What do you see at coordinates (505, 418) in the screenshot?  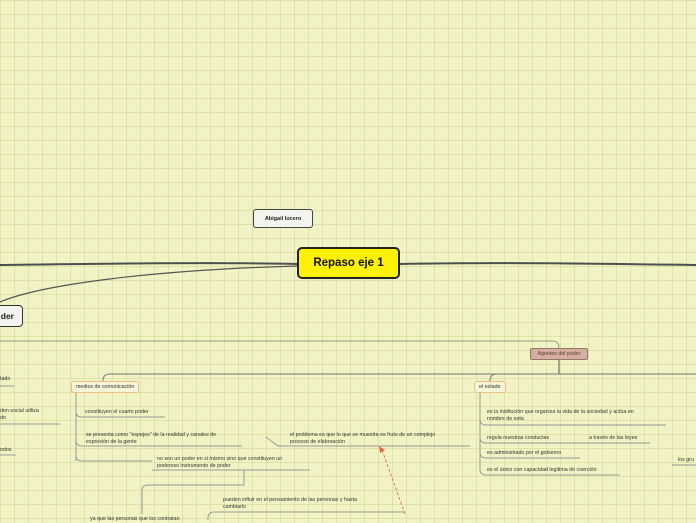 I see `estado-item-institucion-line2: nombre de esta` at bounding box center [505, 418].